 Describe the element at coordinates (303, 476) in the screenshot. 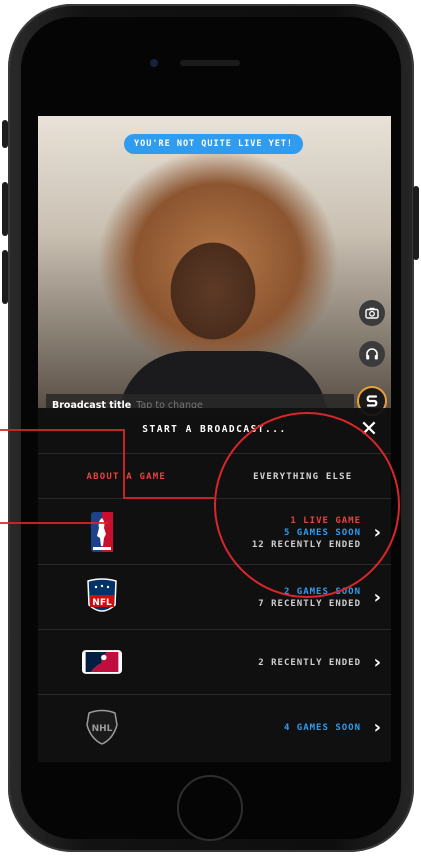

I see `tab-everything-else: EVERYTHING ELSE` at that location.